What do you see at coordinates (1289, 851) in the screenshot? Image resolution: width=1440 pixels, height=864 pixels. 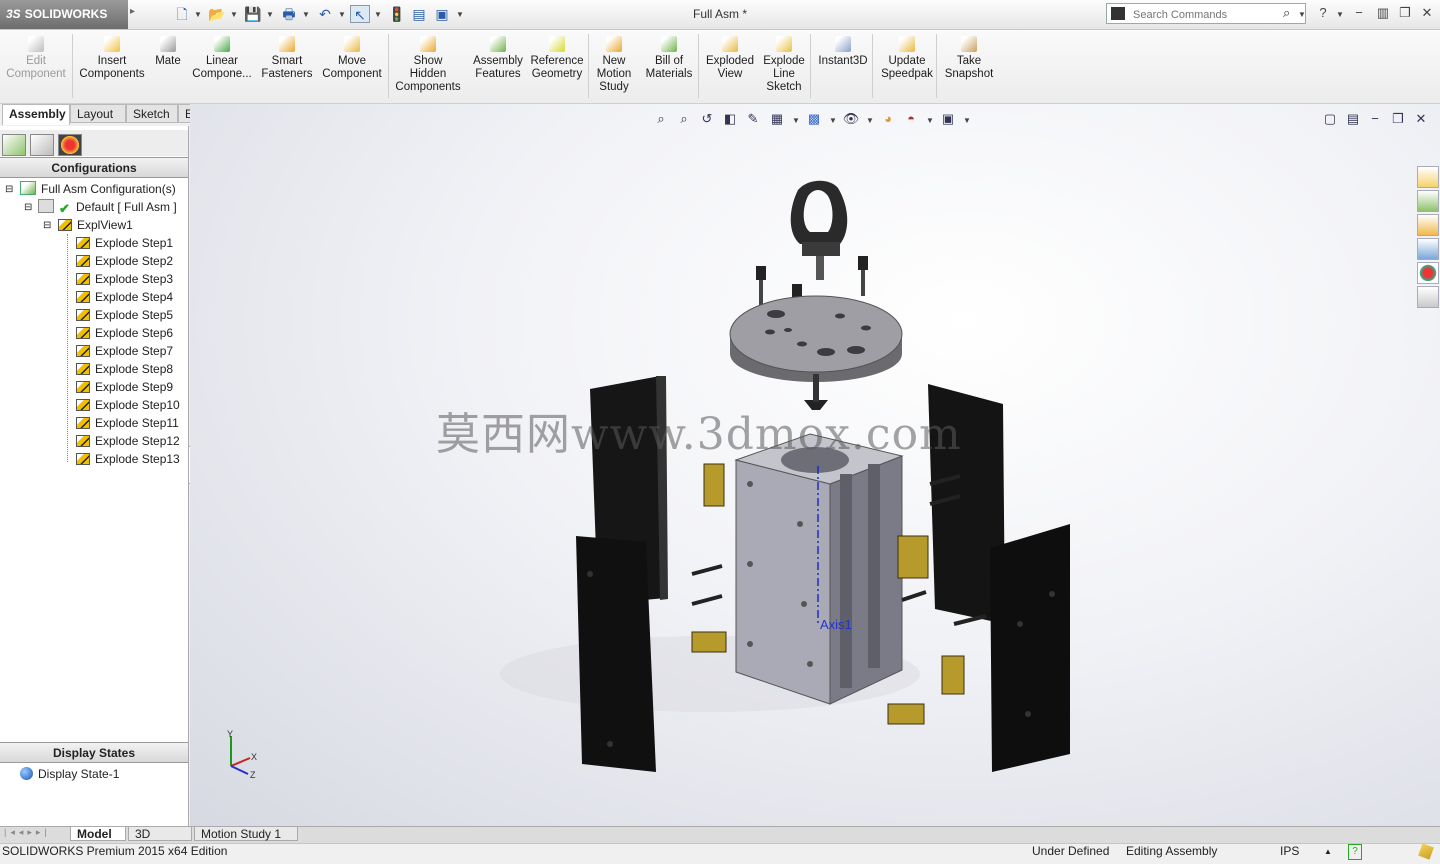 I see `units-selector: IPS` at bounding box center [1289, 851].